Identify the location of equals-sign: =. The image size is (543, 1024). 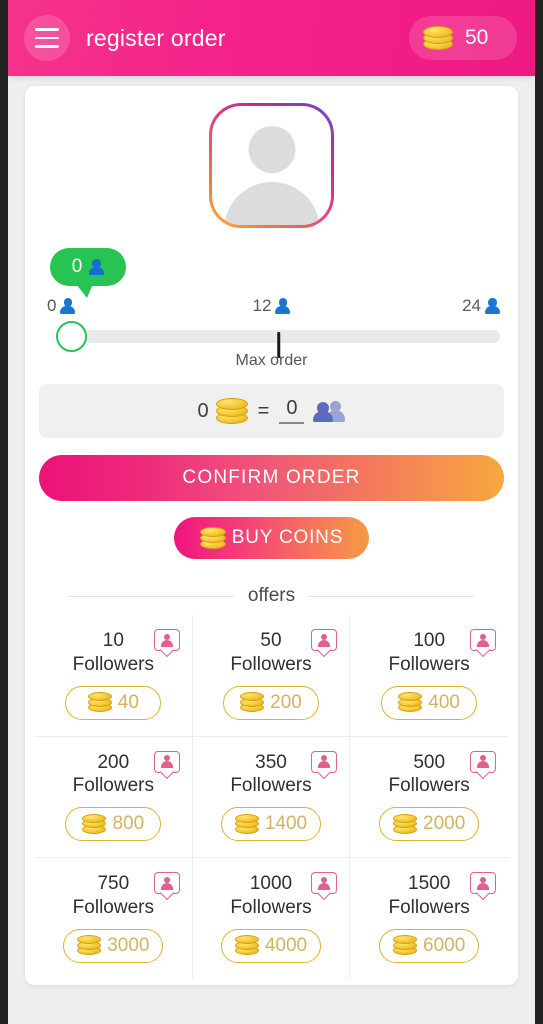
(263, 410).